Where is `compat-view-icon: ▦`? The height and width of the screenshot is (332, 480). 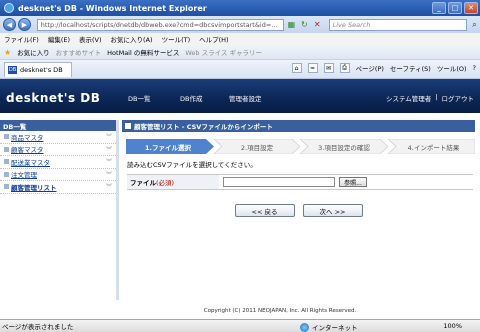 compat-view-icon: ▦ is located at coordinates (291, 24).